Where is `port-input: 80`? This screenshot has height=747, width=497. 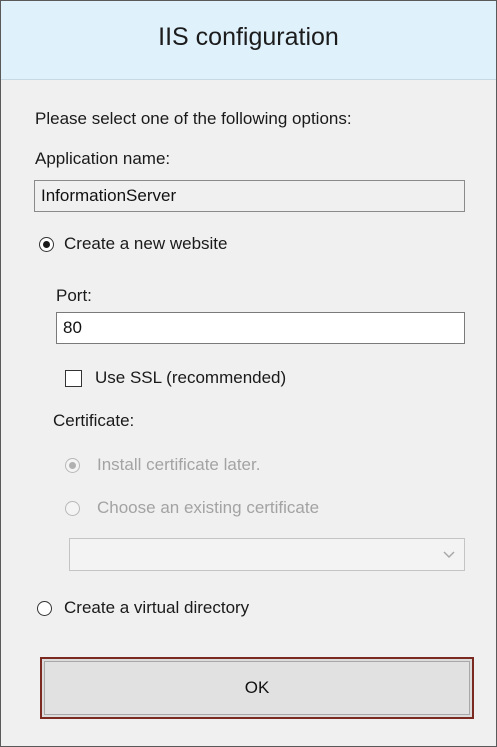
port-input: 80 is located at coordinates (260, 328).